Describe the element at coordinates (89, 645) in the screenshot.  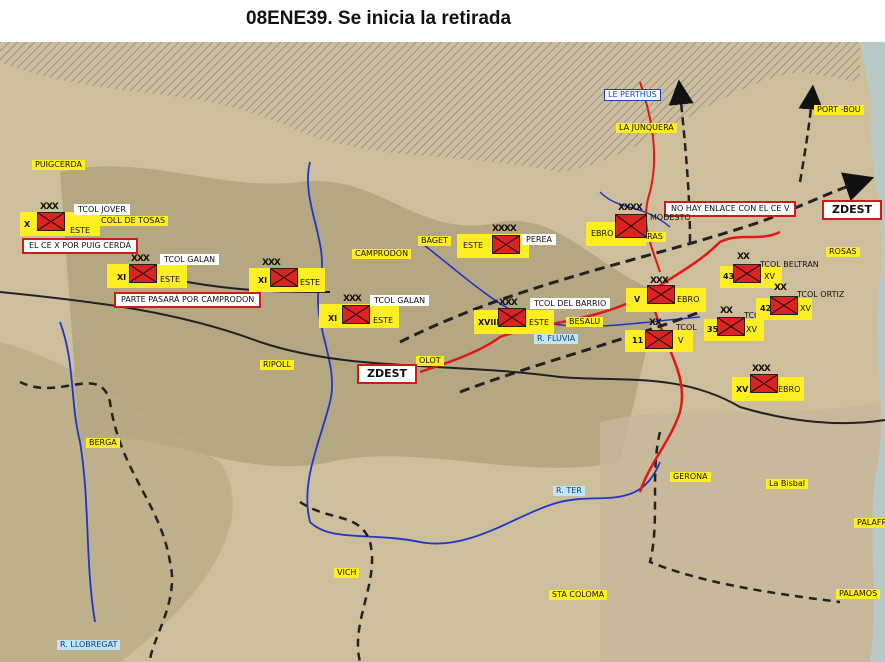
I see `river-label-llobregat: R. LLOBREGAT` at that location.